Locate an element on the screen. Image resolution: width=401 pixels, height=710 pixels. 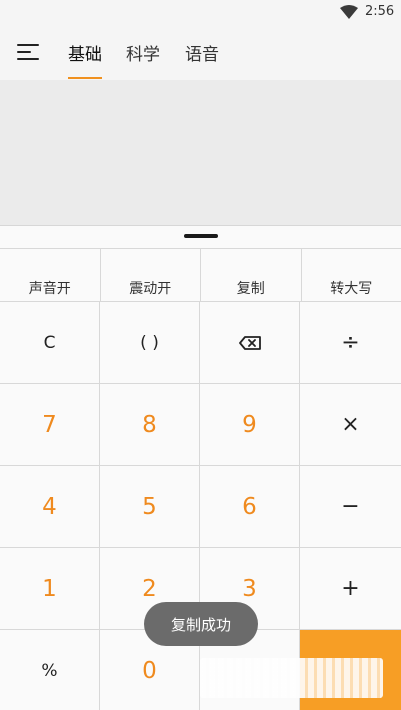
menu-icon is located at coordinates (29, 53).